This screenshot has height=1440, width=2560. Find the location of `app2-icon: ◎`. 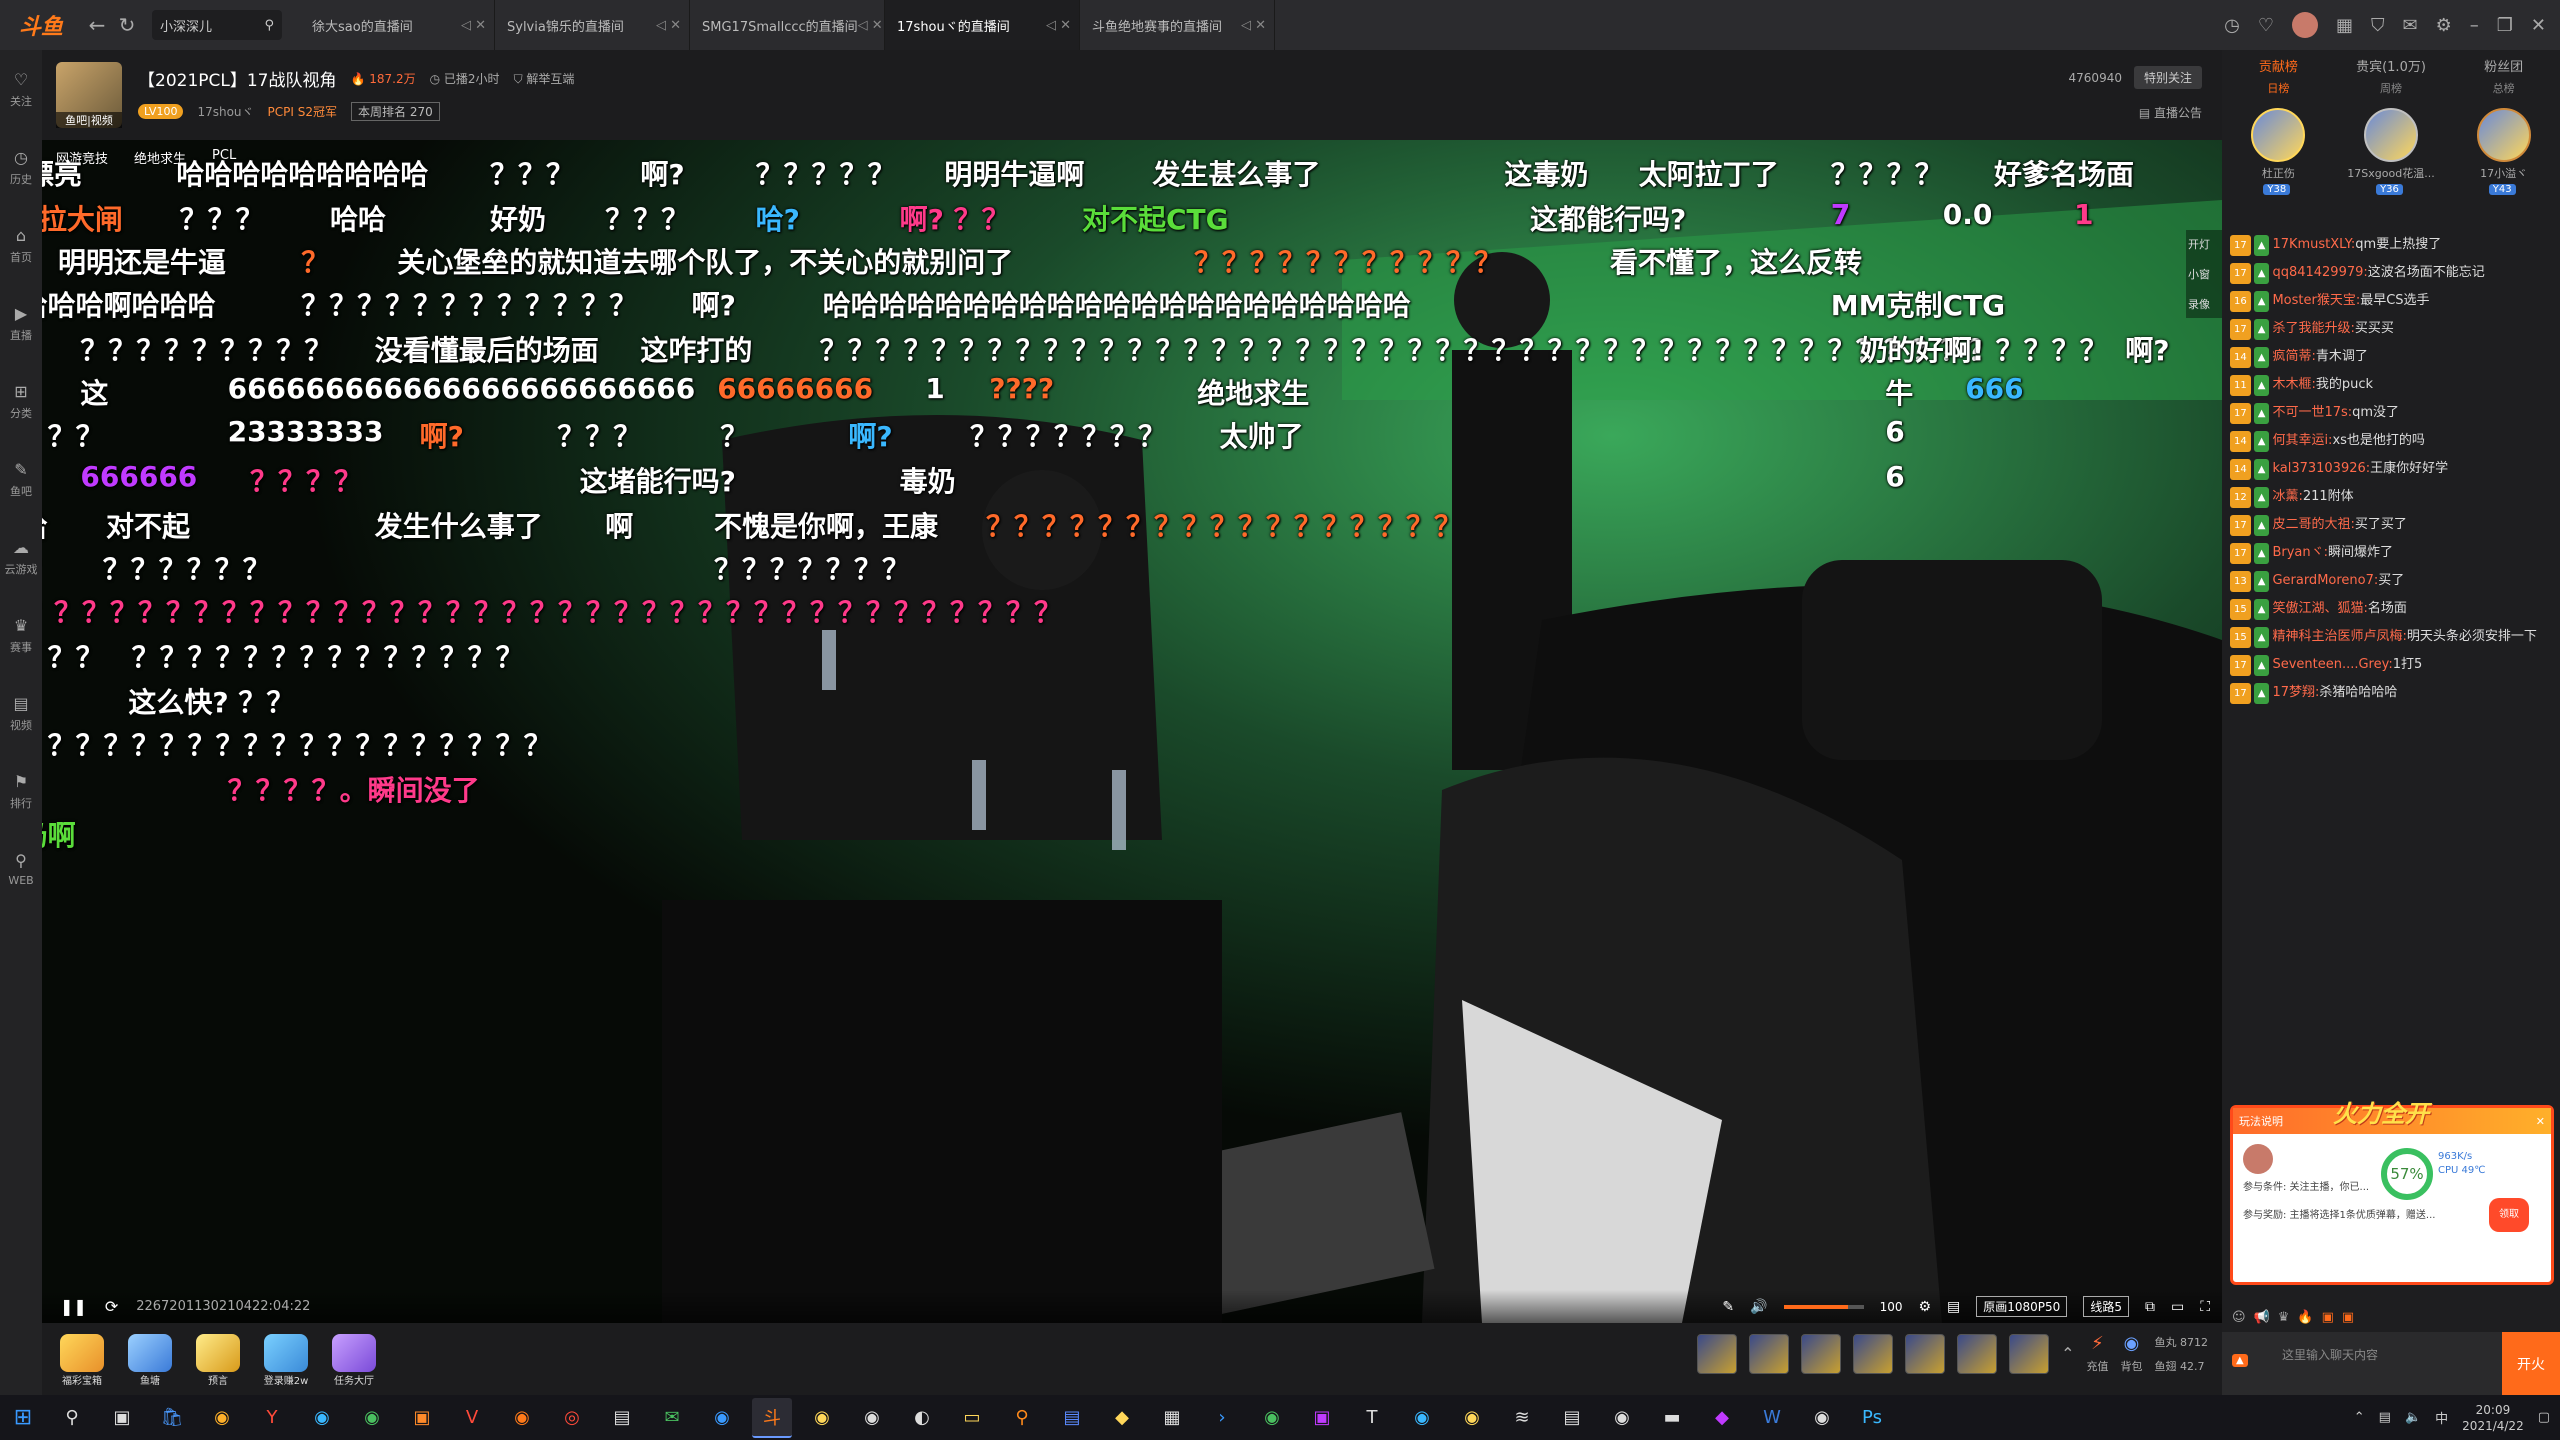

app2-icon: ◎ is located at coordinates (572, 1418).